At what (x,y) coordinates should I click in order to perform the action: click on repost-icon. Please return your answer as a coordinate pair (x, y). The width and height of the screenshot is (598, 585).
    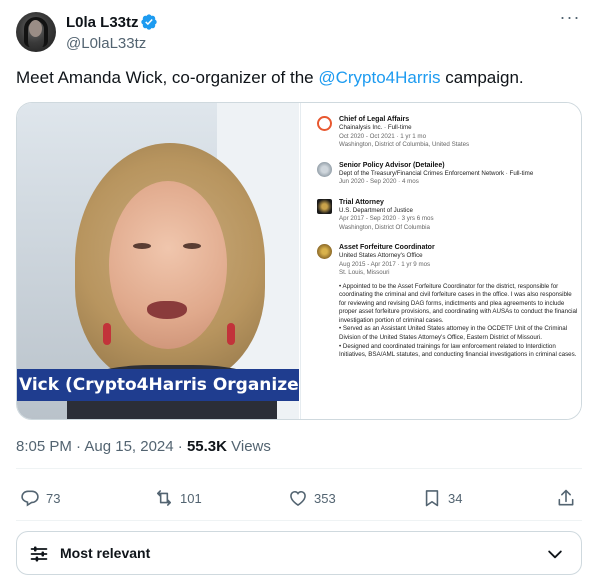
    Looking at the image, I should click on (164, 498).